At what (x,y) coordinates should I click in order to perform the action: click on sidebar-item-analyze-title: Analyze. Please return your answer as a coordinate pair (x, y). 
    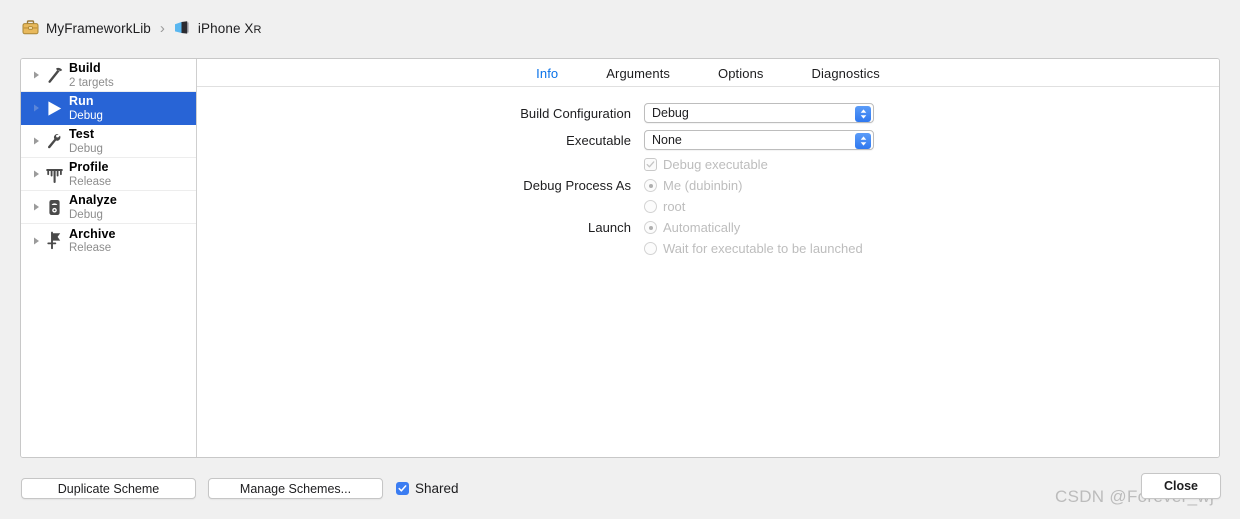
    Looking at the image, I should click on (93, 200).